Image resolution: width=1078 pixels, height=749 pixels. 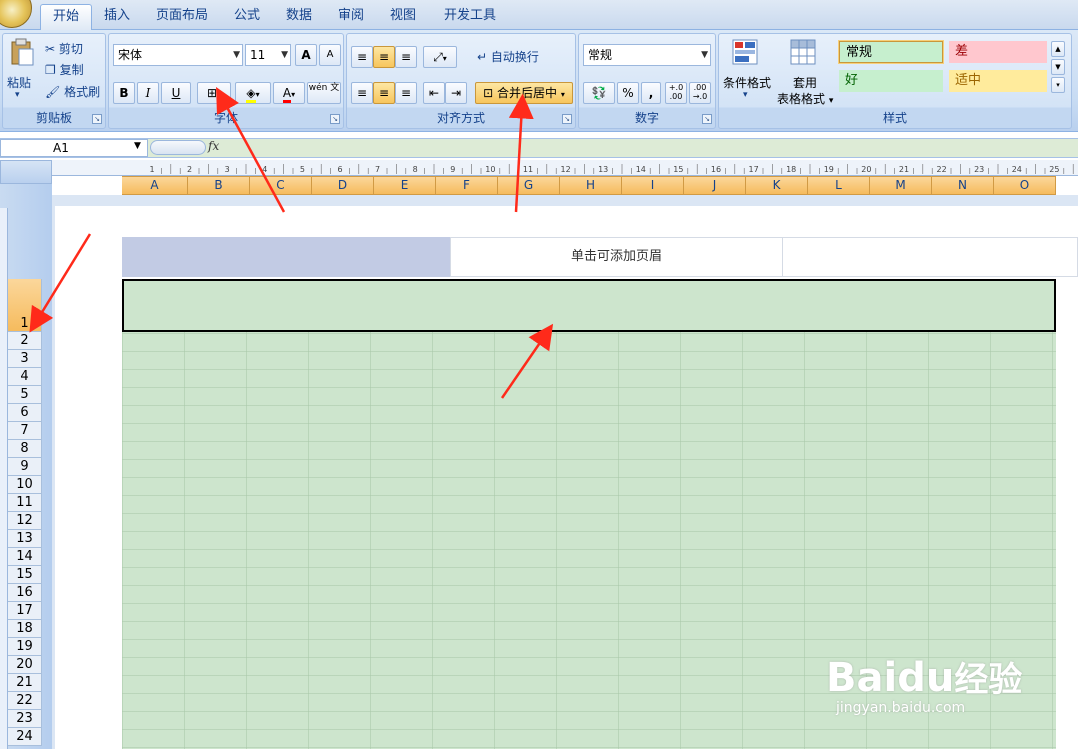 I want to click on arrow-to-border-button, so click(x=251, y=150).